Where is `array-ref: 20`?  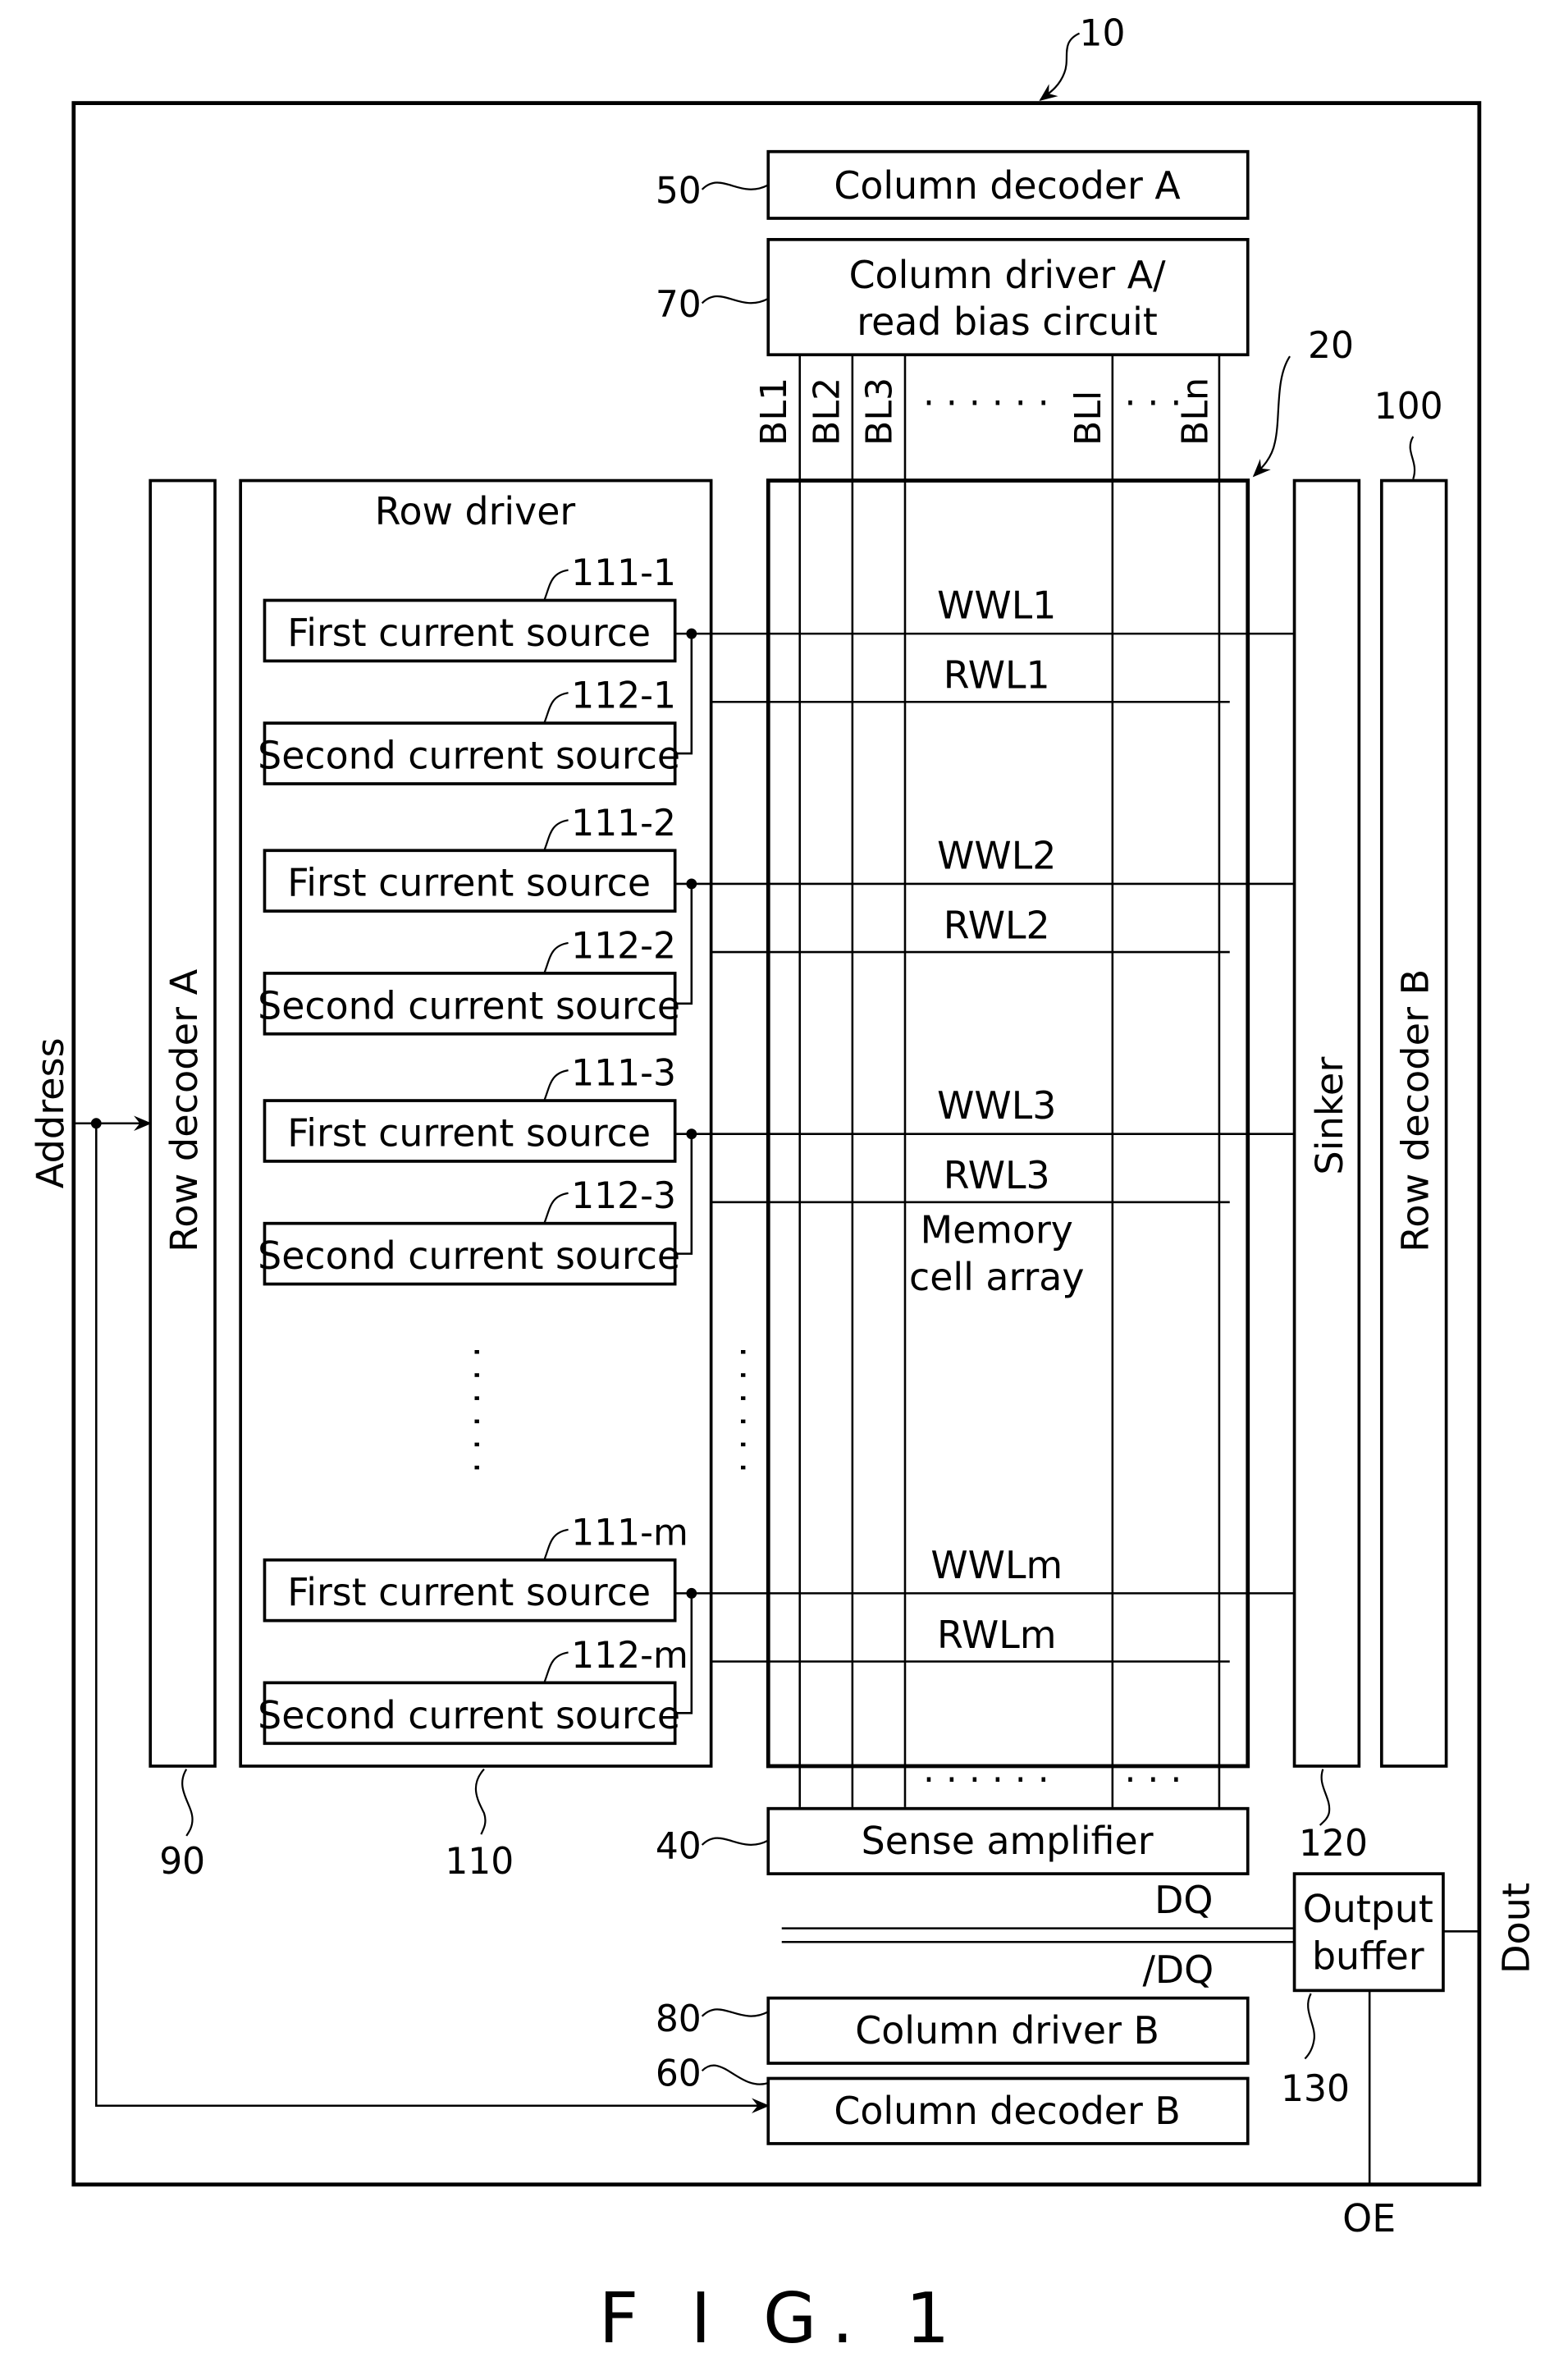 array-ref: 20 is located at coordinates (1331, 346).